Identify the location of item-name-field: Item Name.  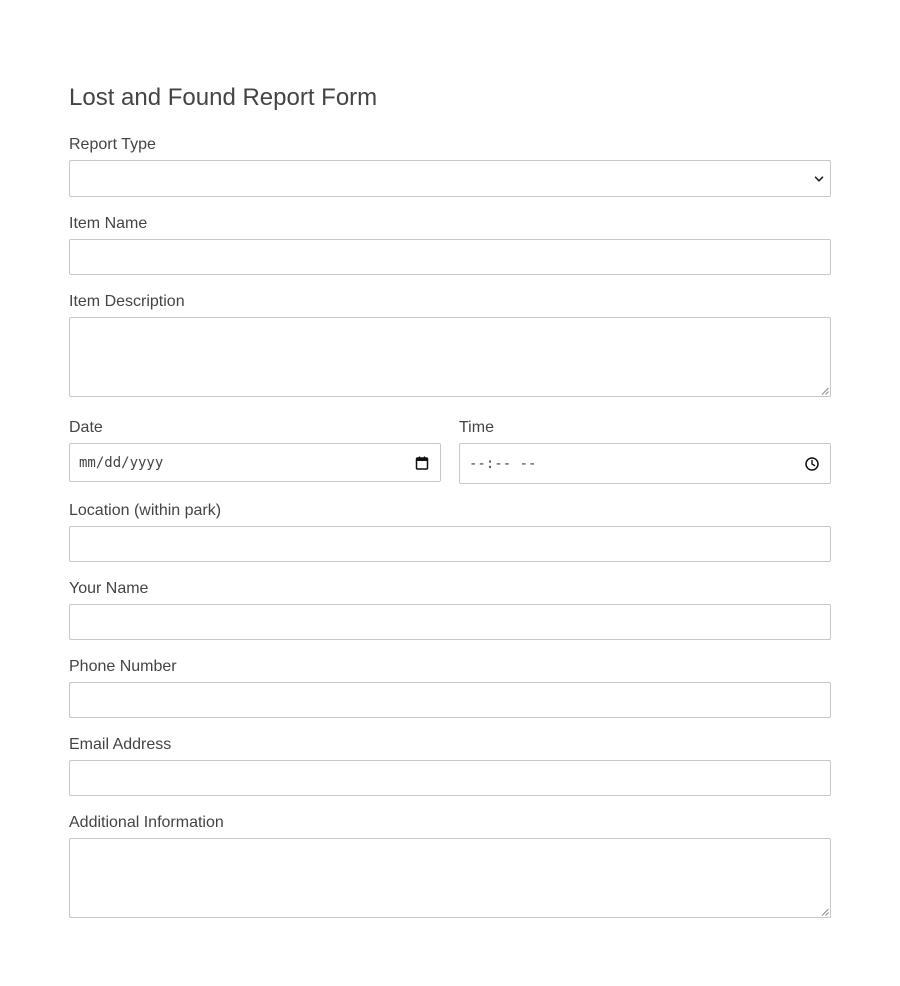
(450, 245).